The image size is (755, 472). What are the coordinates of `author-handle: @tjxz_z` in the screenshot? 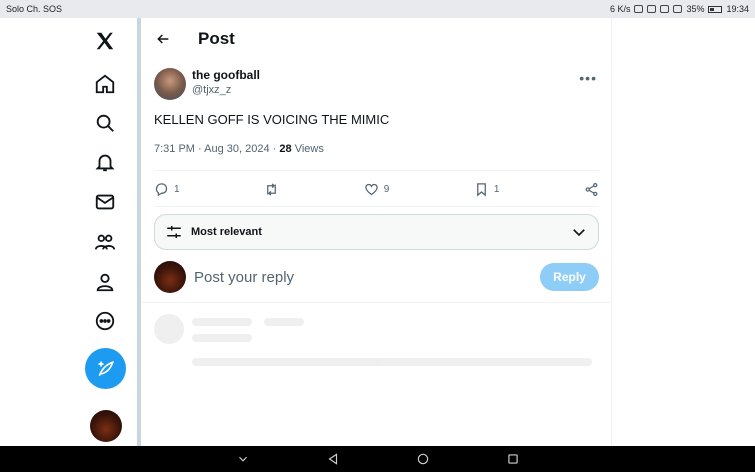 It's located at (226, 90).